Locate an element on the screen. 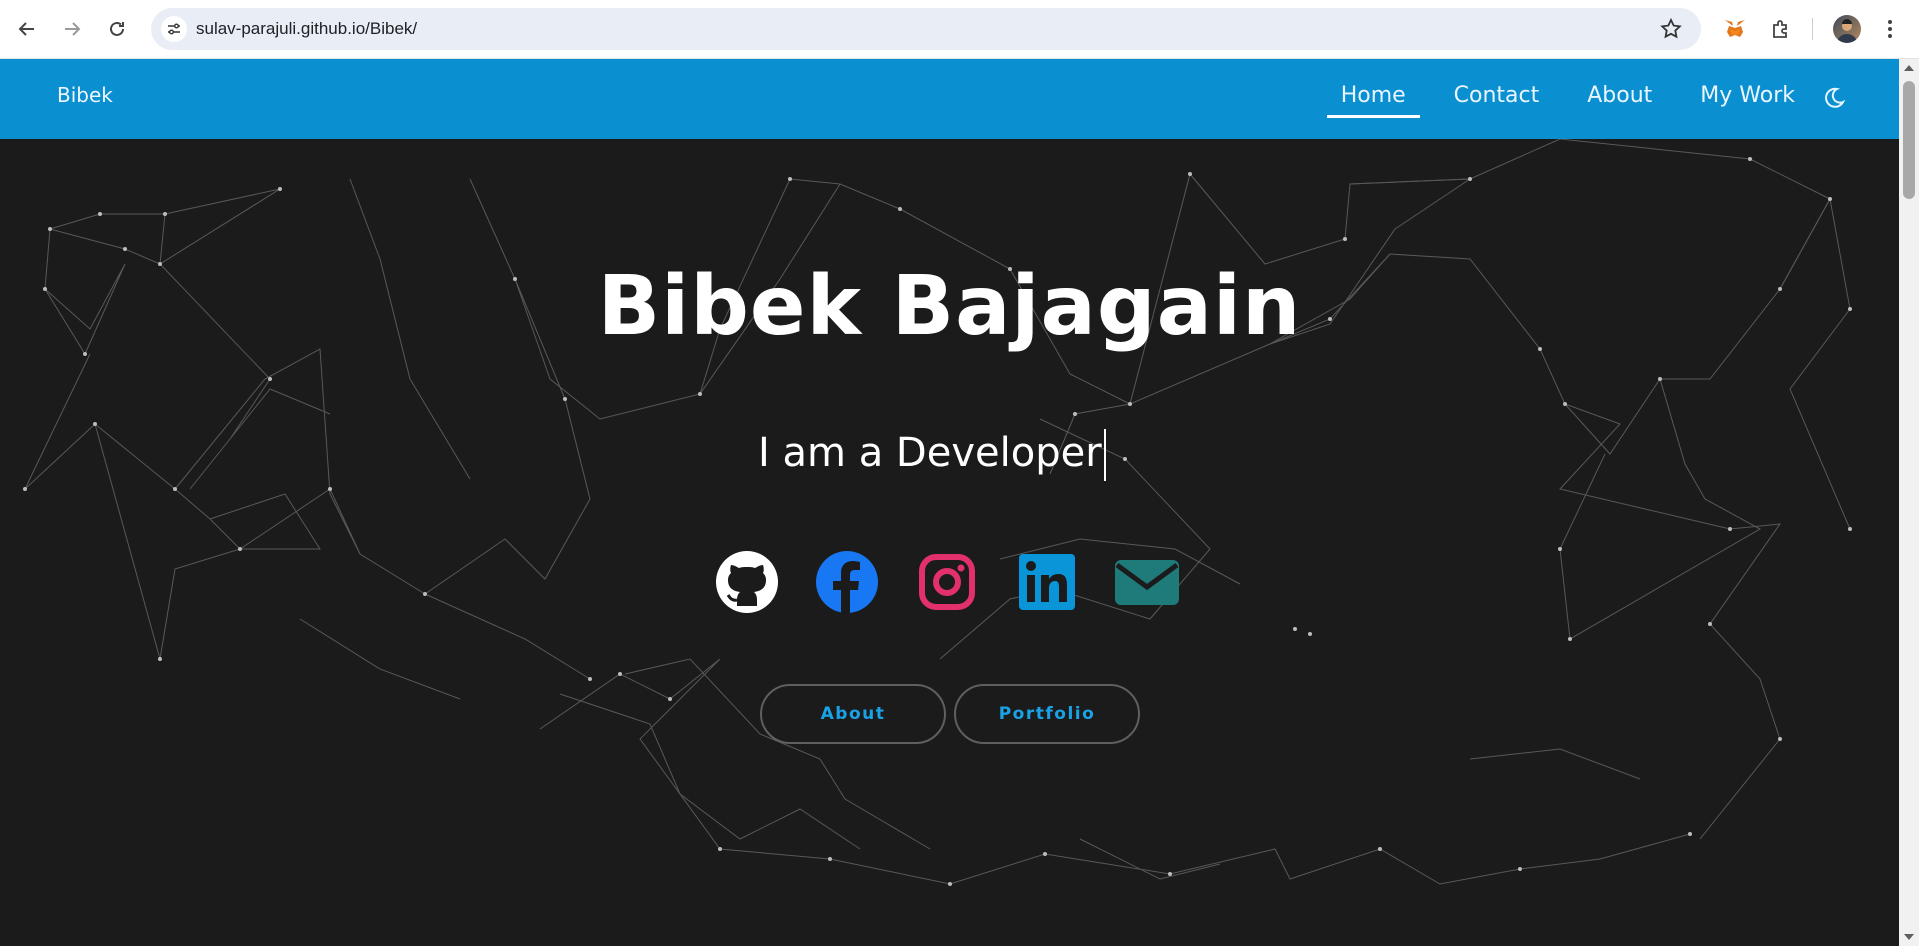 The width and height of the screenshot is (1919, 946). scroll-up-icon is located at coordinates (1909, 68).